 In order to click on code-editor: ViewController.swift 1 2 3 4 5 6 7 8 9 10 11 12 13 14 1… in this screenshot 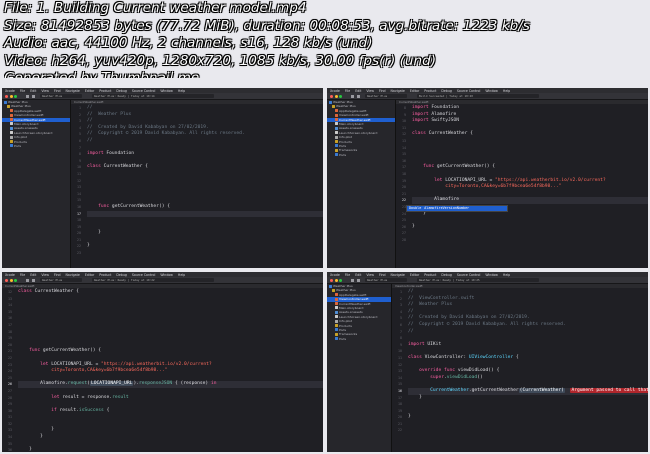, I will do `click(520, 368)`.